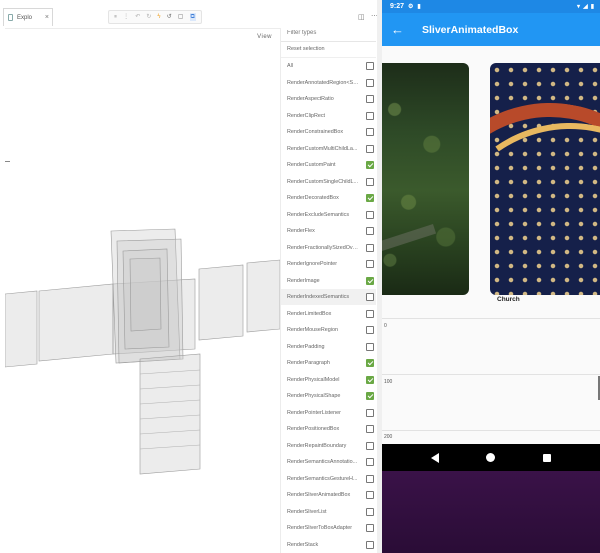 Image resolution: width=600 pixels, height=553 pixels. Describe the element at coordinates (329, 33) in the screenshot. I see `filter-types-input` at that location.